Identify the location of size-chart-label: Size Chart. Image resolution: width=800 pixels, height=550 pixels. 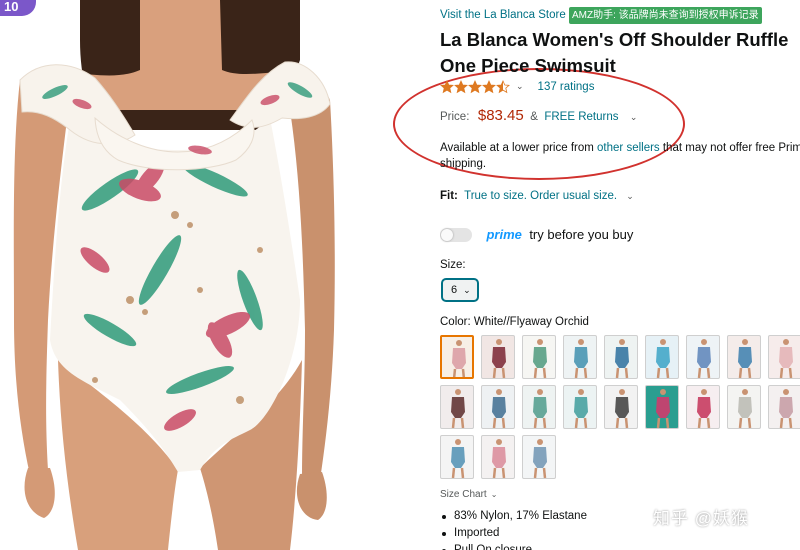
(463, 494).